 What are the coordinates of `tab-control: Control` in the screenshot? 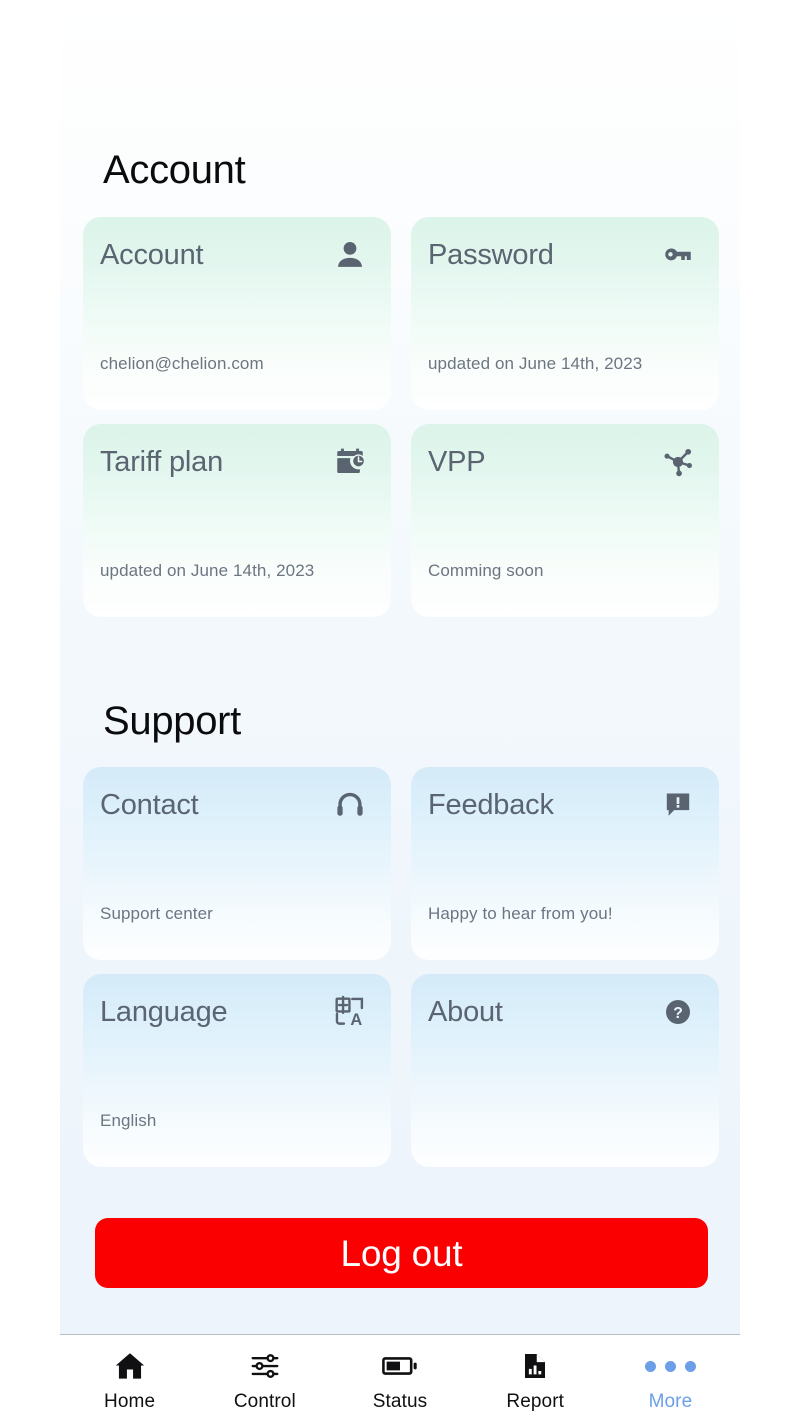 It's located at (264, 1380).